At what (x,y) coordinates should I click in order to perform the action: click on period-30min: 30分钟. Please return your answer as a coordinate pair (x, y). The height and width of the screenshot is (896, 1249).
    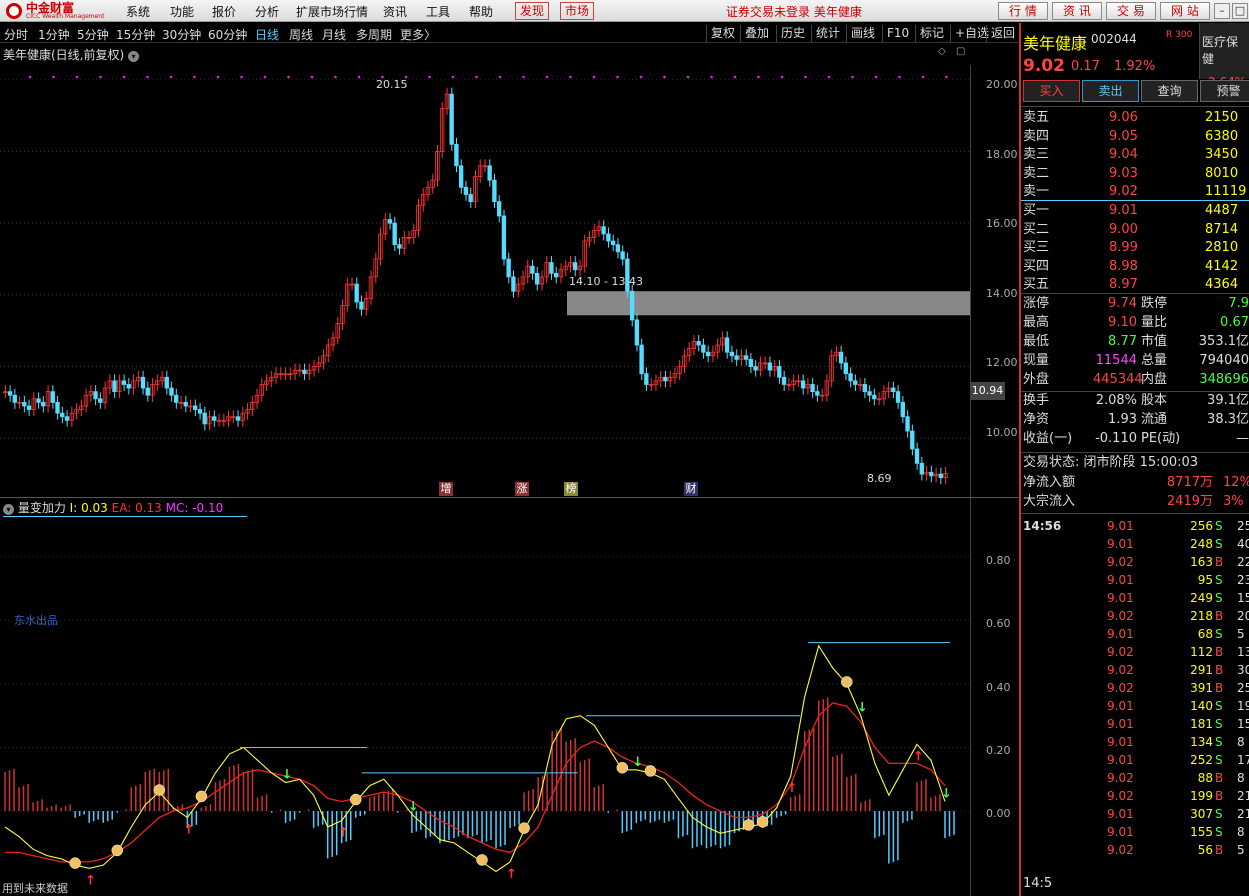
    Looking at the image, I should click on (181, 34).